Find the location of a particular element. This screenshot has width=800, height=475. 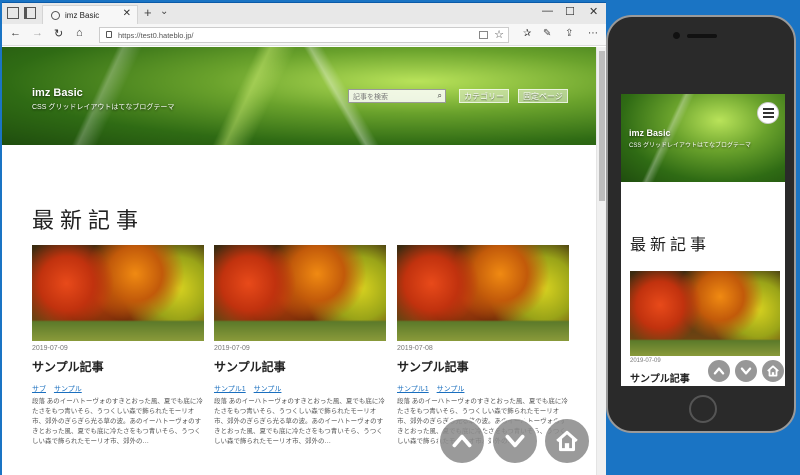

tab-bar: imz Basic ✕ + ⌄ — ☐ ✕ is located at coordinates (304, 13).